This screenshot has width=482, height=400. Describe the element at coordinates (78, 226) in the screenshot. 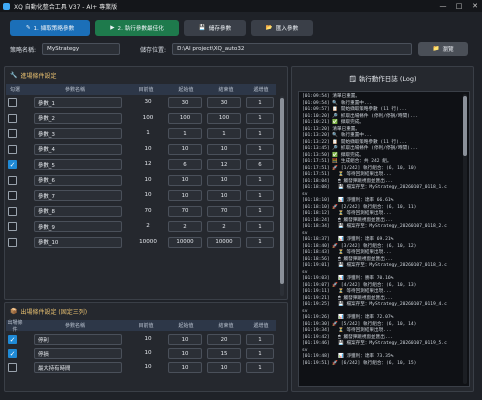

I see `param-name-field: 參數_9` at that location.